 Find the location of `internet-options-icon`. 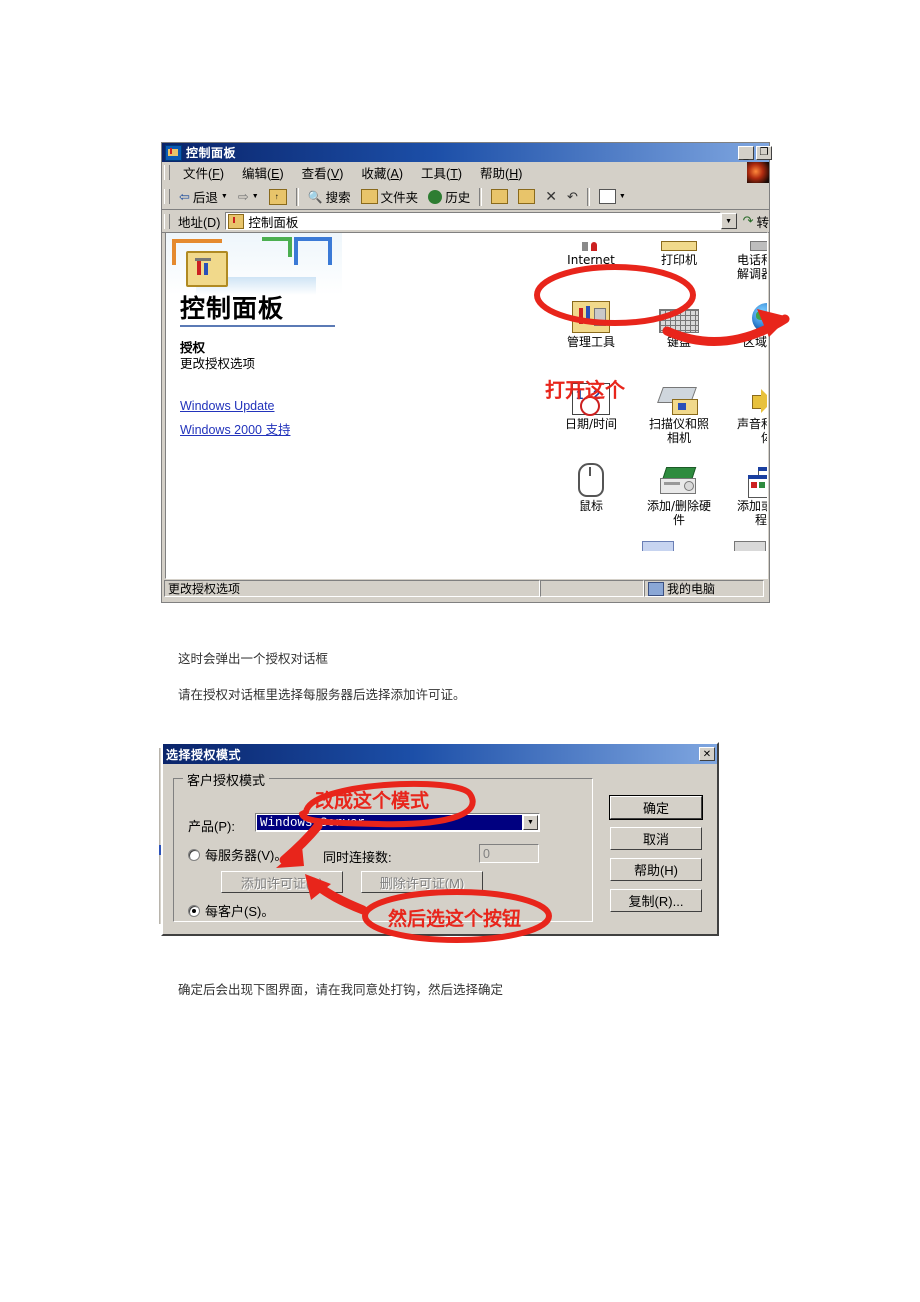

internet-options-icon is located at coordinates (591, 242).